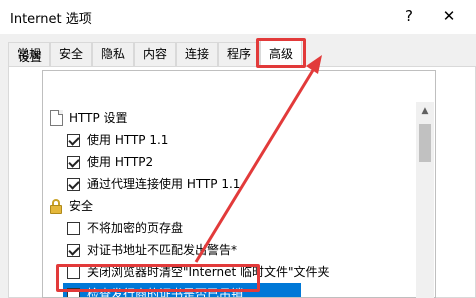 Image resolution: width=476 pixels, height=298 pixels. Describe the element at coordinates (228, 140) in the screenshot. I see `list-item-use-http11: 使用 HTTP 1.1` at that location.